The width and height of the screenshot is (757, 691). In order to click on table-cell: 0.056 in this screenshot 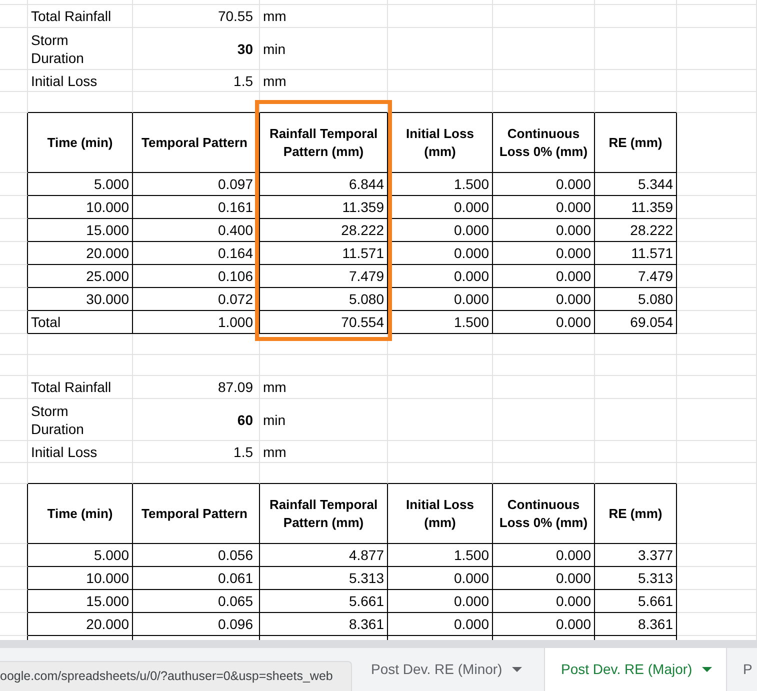, I will do `click(196, 555)`.